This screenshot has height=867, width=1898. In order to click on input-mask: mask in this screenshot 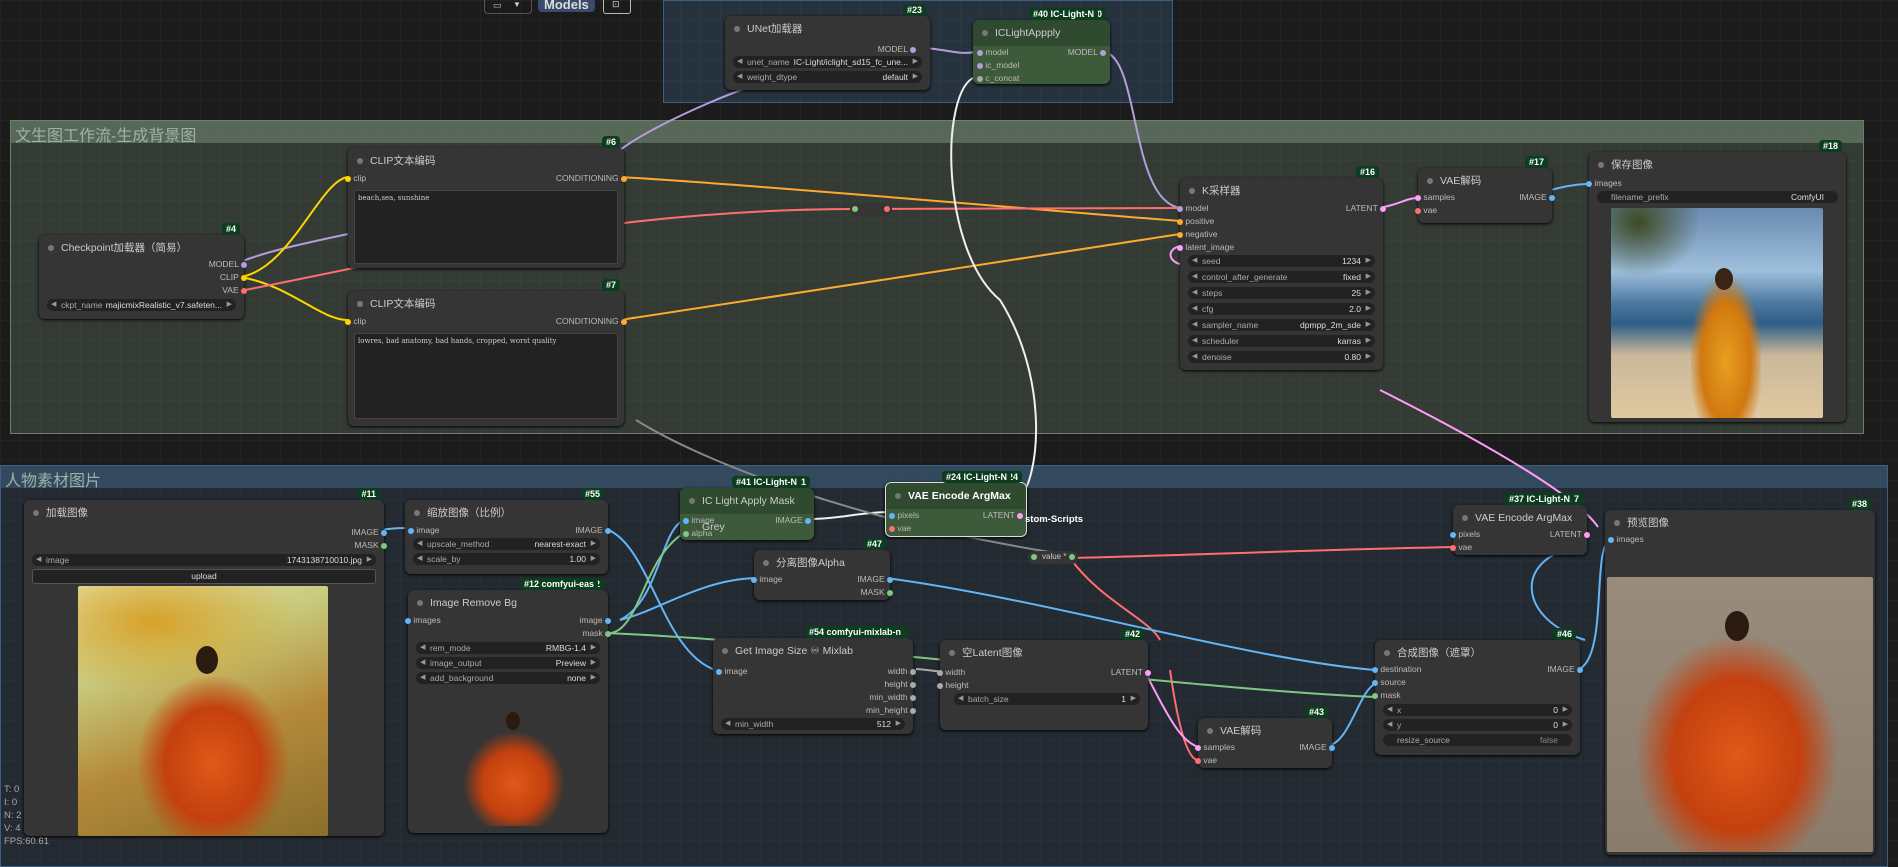, I will do `click(1386, 695)`.